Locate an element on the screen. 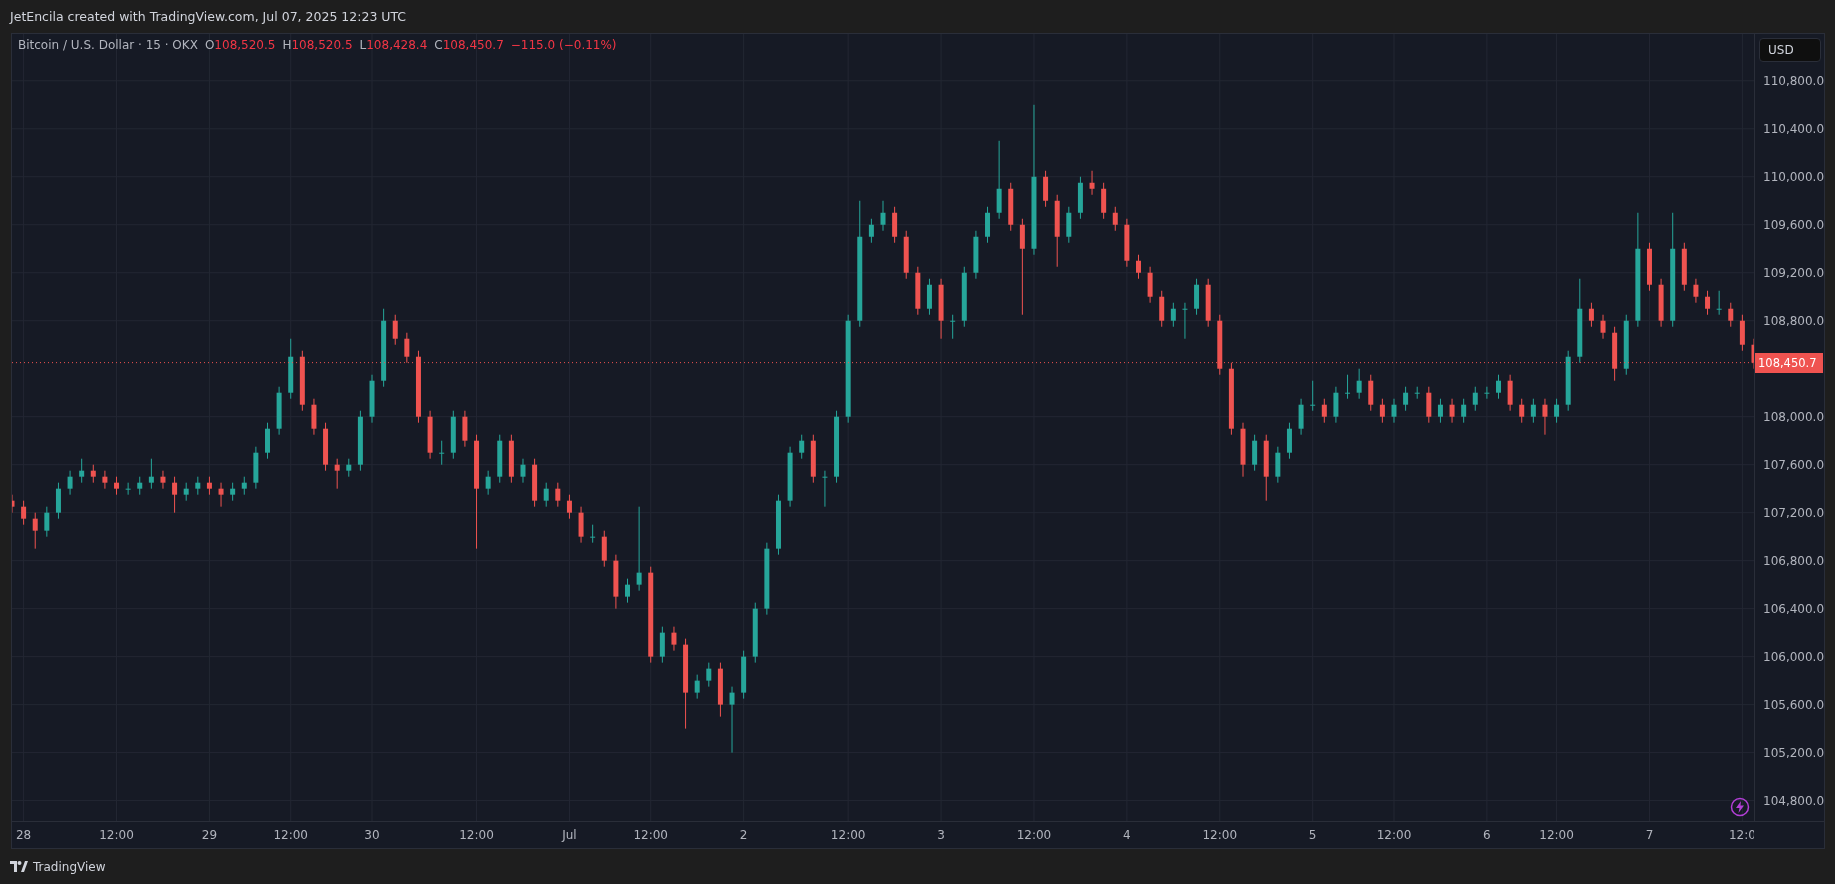 The height and width of the screenshot is (884, 1835). lightning-icon is located at coordinates (1740, 807).